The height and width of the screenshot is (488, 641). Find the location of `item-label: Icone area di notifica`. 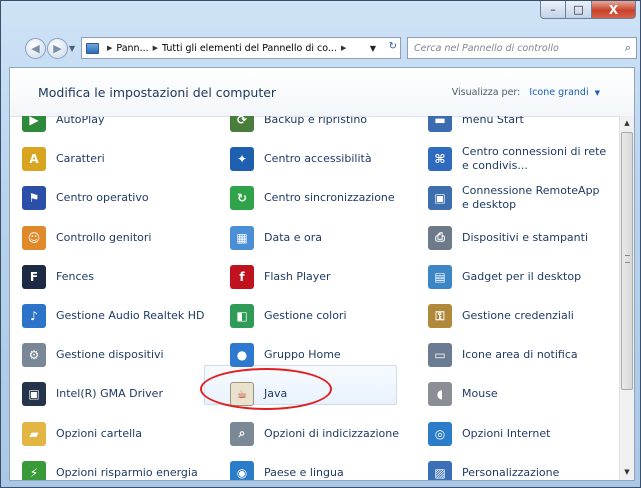

item-label: Icone area di notifica is located at coordinates (520, 355).